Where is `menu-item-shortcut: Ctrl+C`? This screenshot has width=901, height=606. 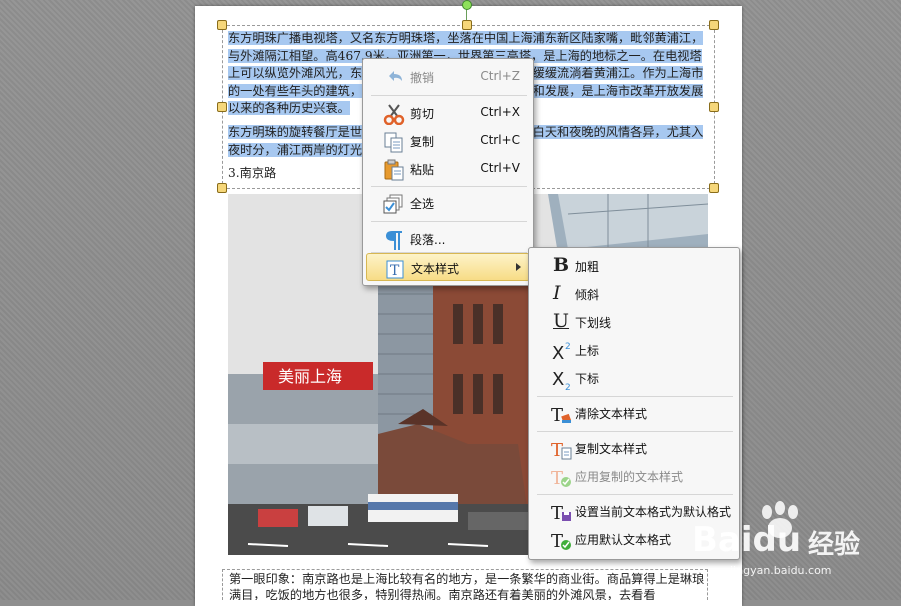
menu-item-shortcut: Ctrl+C is located at coordinates (500, 140).